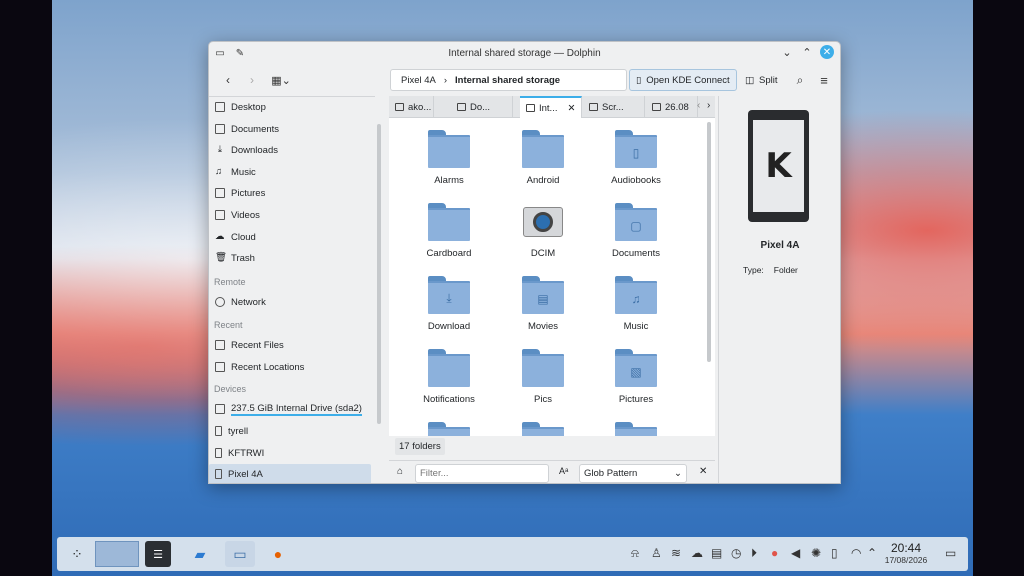 Image resolution: width=1024 pixels, height=576 pixels. Describe the element at coordinates (543, 231) in the screenshot. I see `list-item: DCIM` at that location.